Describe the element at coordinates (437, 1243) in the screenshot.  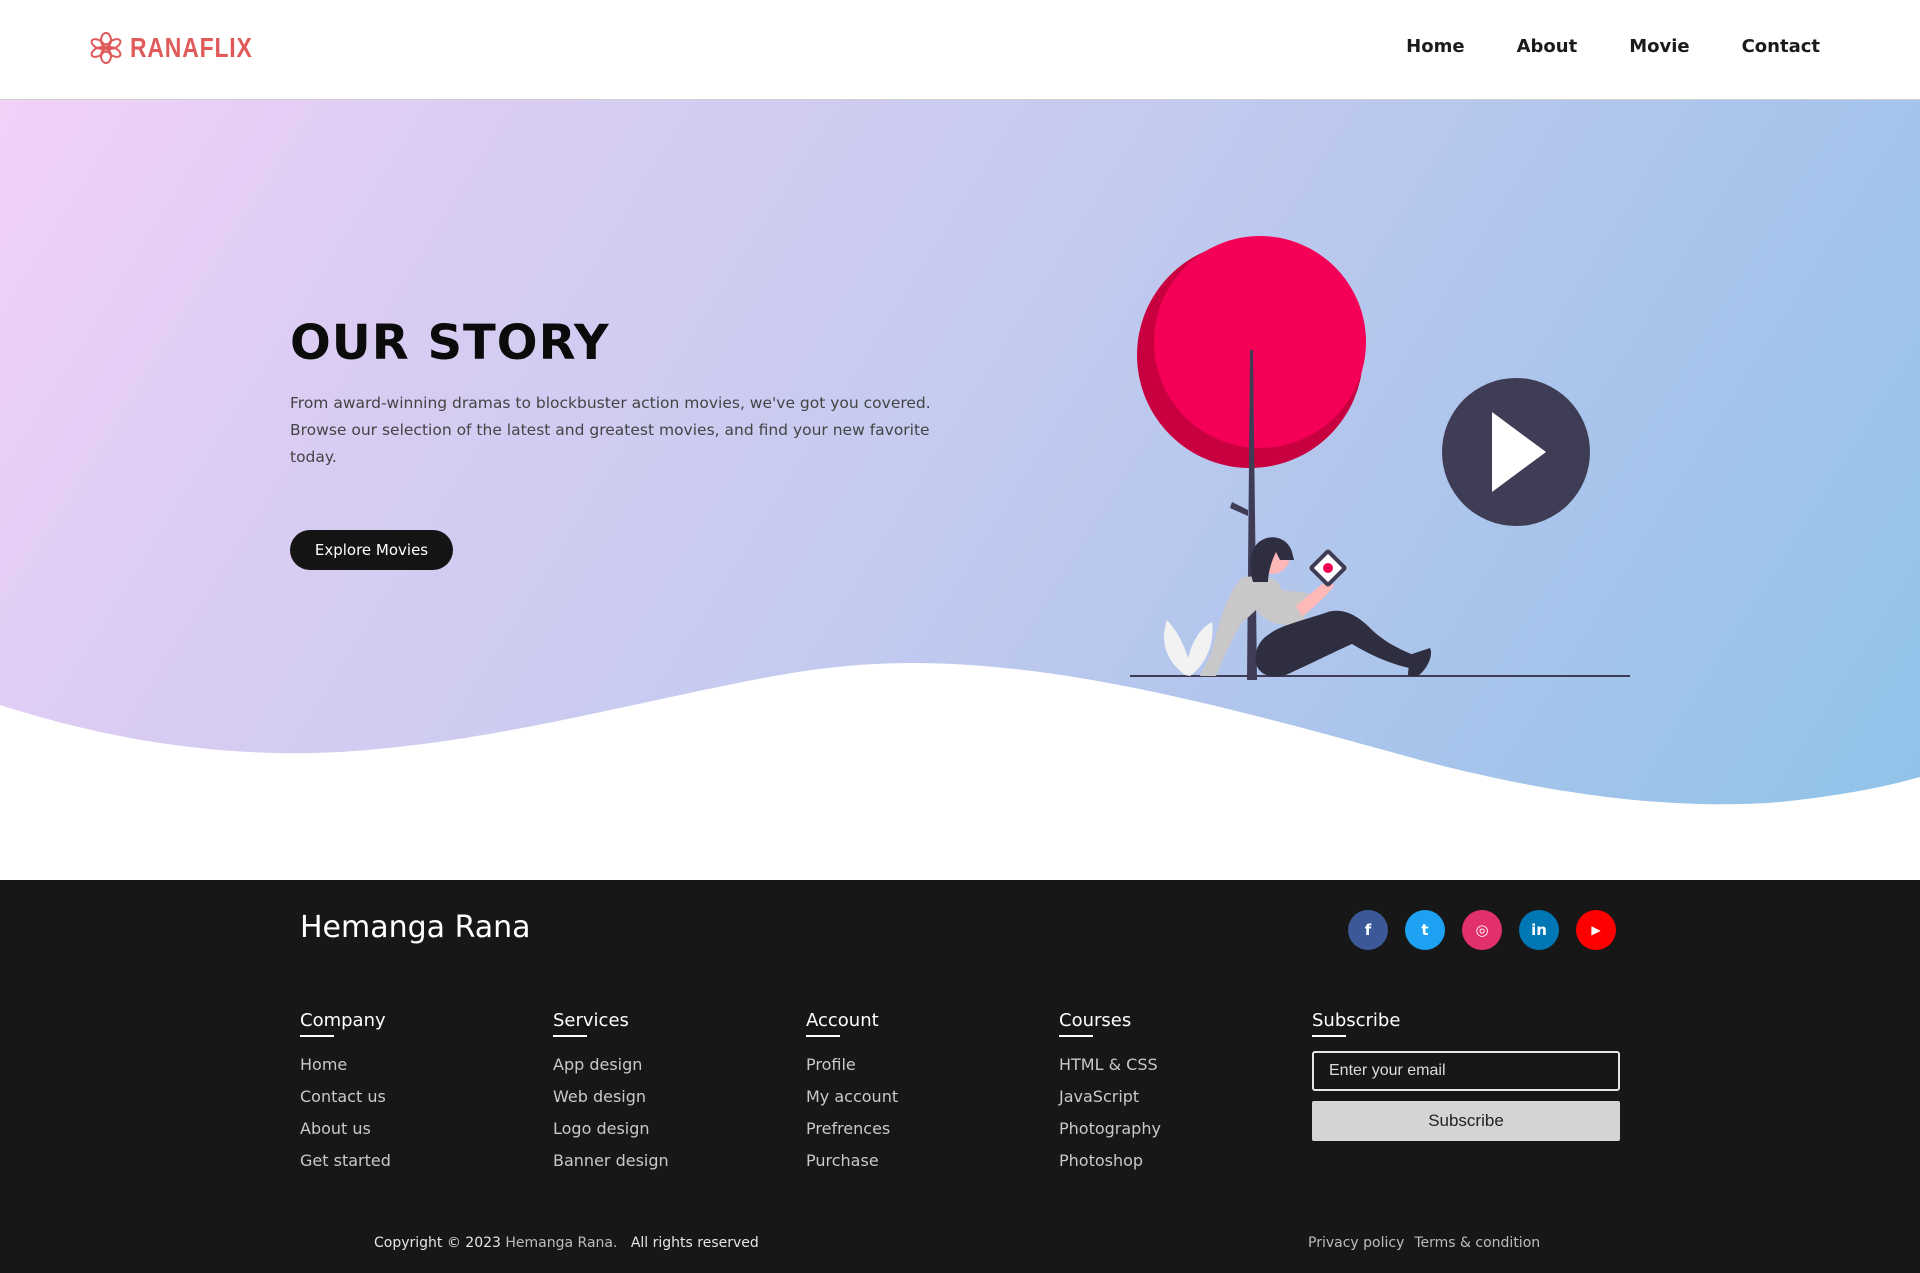
I see `copyright-prefix: Copyright © 2023` at that location.